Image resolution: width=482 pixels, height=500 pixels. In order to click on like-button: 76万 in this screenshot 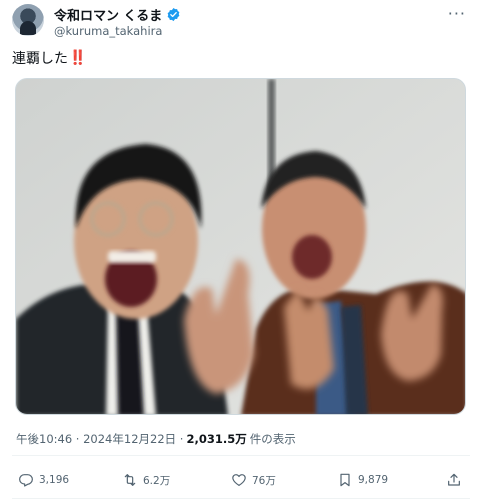, I will do `click(253, 480)`.